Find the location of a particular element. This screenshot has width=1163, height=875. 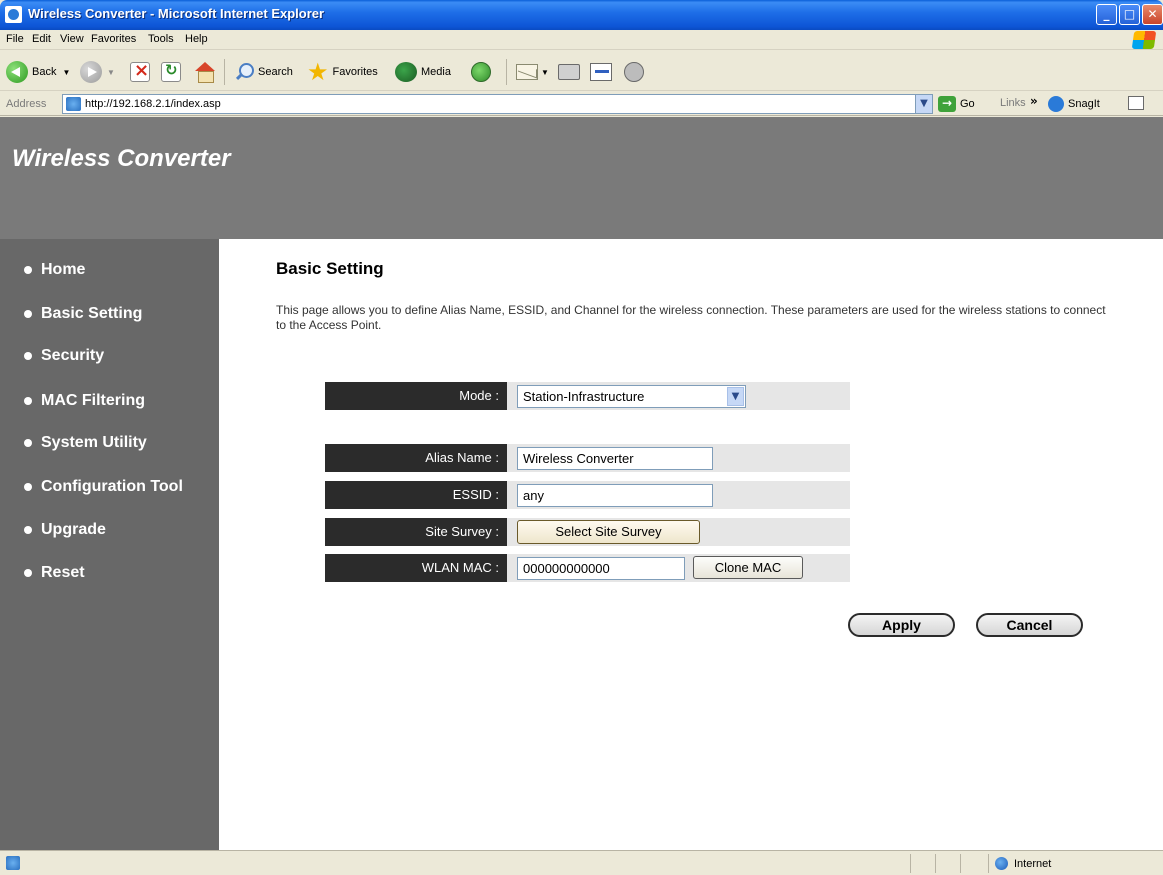

mode-select: Station-Infrastructure ▼ is located at coordinates (631, 396).